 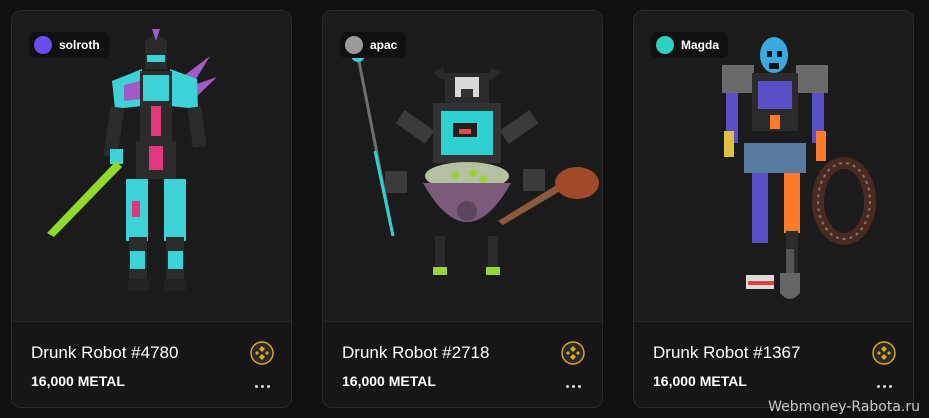 What do you see at coordinates (773, 364) in the screenshot?
I see `card-footer: Drunk Robot #1367 16,000 METAL` at bounding box center [773, 364].